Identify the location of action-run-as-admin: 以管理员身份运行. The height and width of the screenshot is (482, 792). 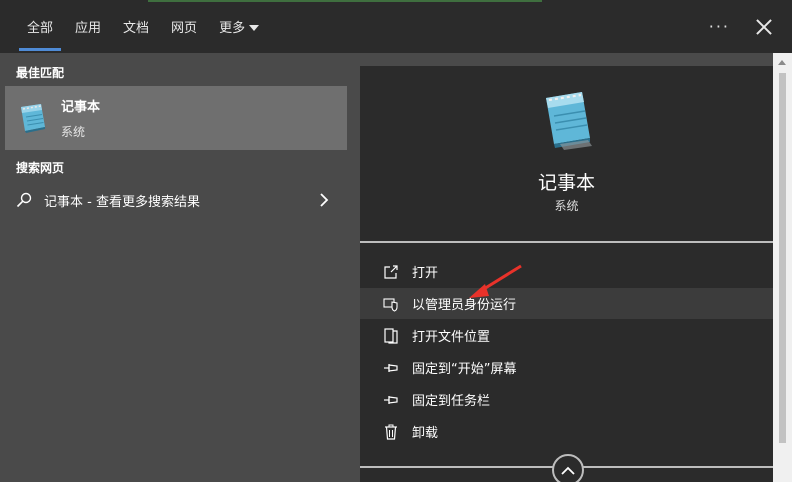
(566, 303).